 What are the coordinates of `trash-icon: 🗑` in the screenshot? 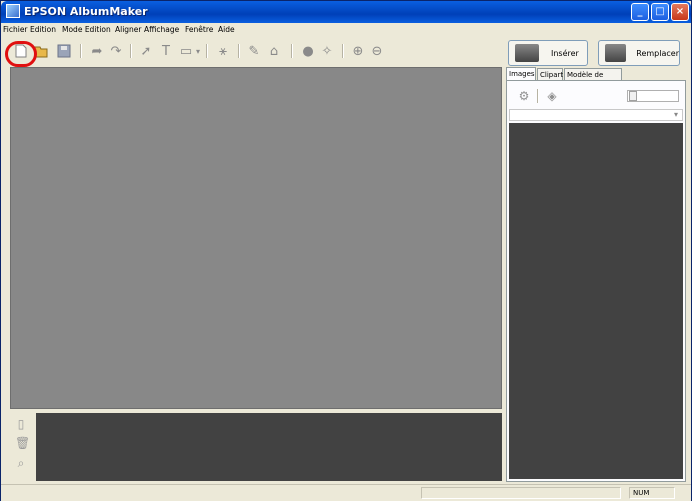 It's located at (22, 443).